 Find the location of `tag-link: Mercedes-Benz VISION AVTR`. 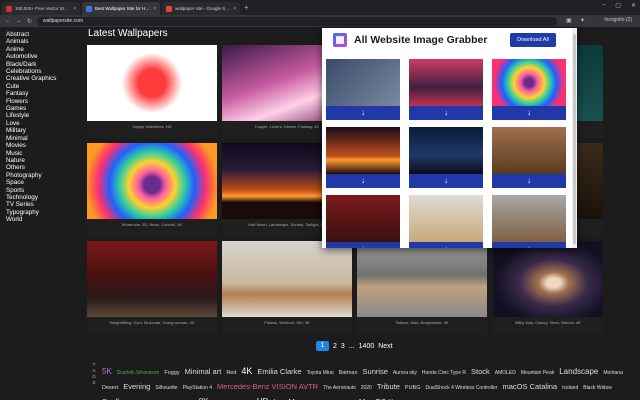

tag-link: Mercedes-Benz VISION AVTR is located at coordinates (267, 387).